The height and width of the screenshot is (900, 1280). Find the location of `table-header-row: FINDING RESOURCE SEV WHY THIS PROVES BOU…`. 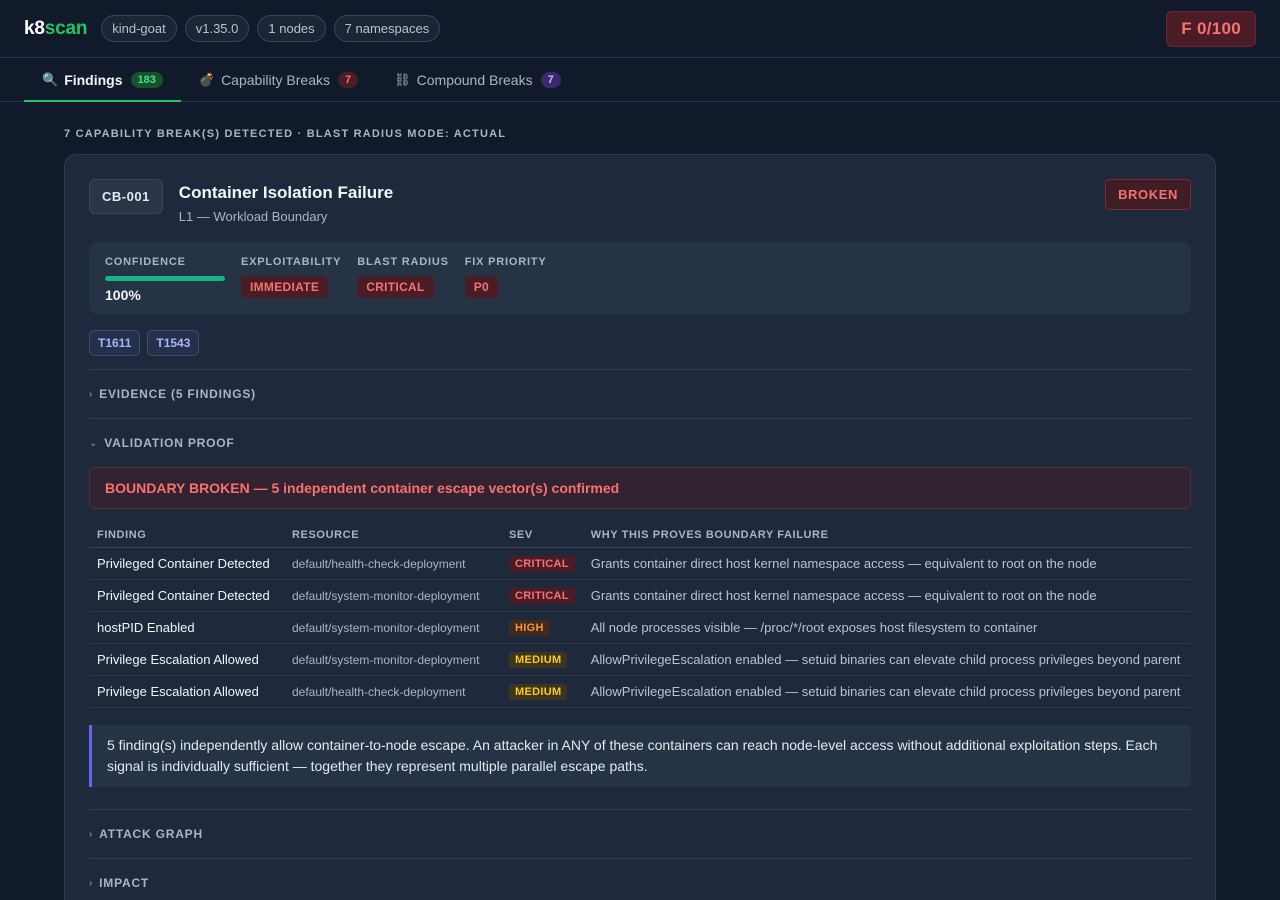

table-header-row: FINDING RESOURCE SEV WHY THIS PROVES BOU… is located at coordinates (640, 535).